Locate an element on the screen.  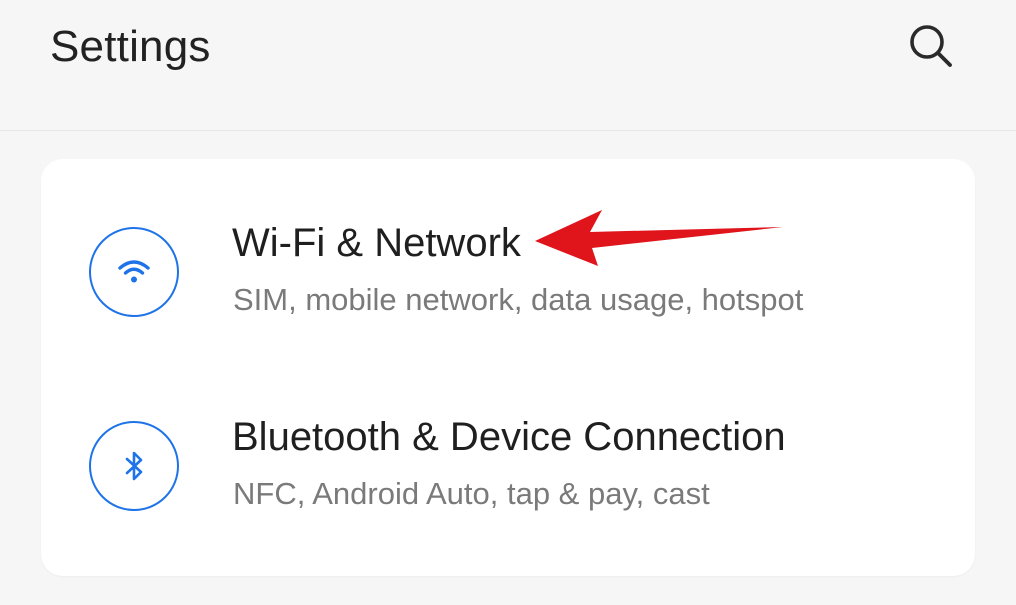
wifi-icon is located at coordinates (134, 271).